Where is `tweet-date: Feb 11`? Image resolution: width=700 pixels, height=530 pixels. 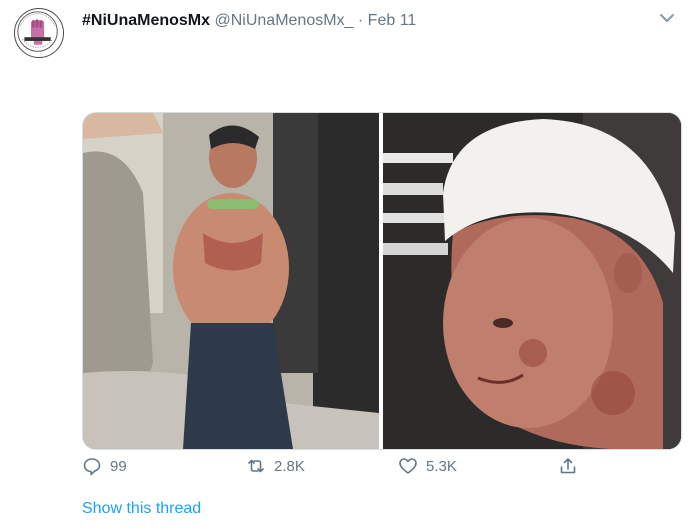 tweet-date: Feb 11 is located at coordinates (392, 20).